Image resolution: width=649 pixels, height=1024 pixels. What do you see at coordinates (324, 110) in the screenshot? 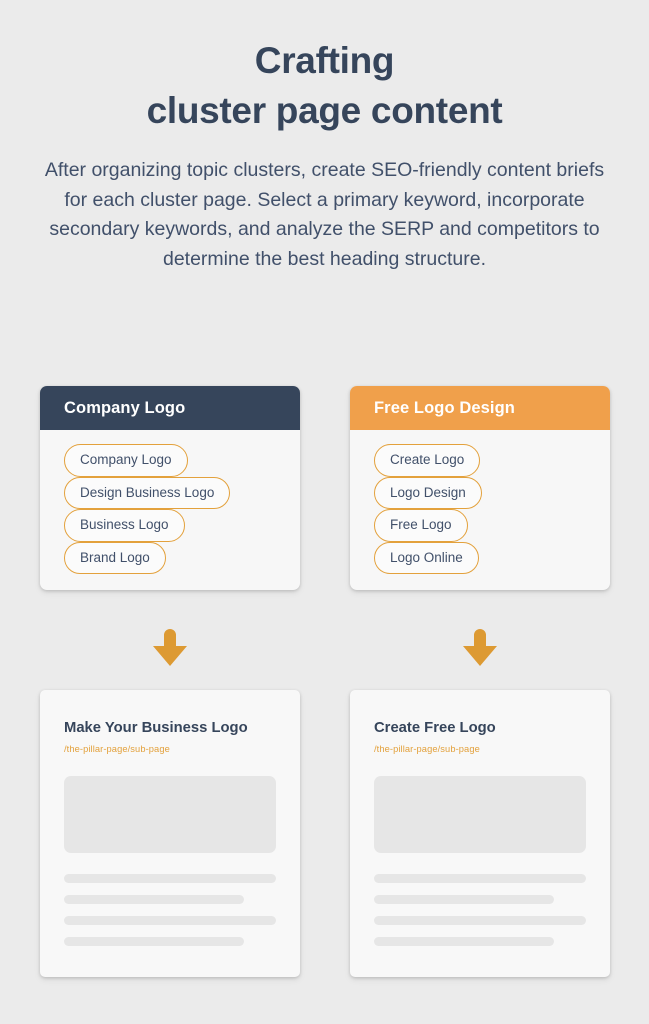
I see `page-title-line-2: cluster page content` at bounding box center [324, 110].